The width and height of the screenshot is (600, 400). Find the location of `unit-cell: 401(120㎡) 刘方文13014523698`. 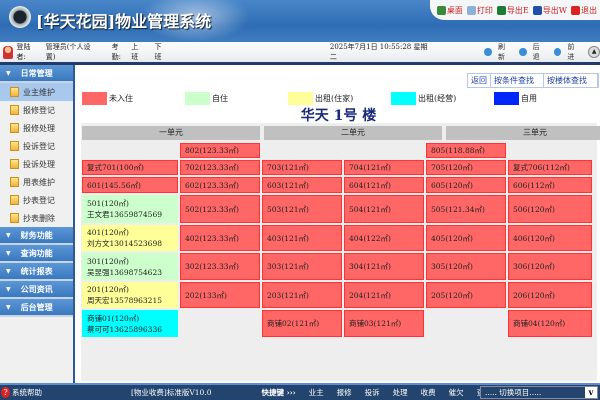

unit-cell: 401(120㎡) 刘方文13014523698 is located at coordinates (130, 238).